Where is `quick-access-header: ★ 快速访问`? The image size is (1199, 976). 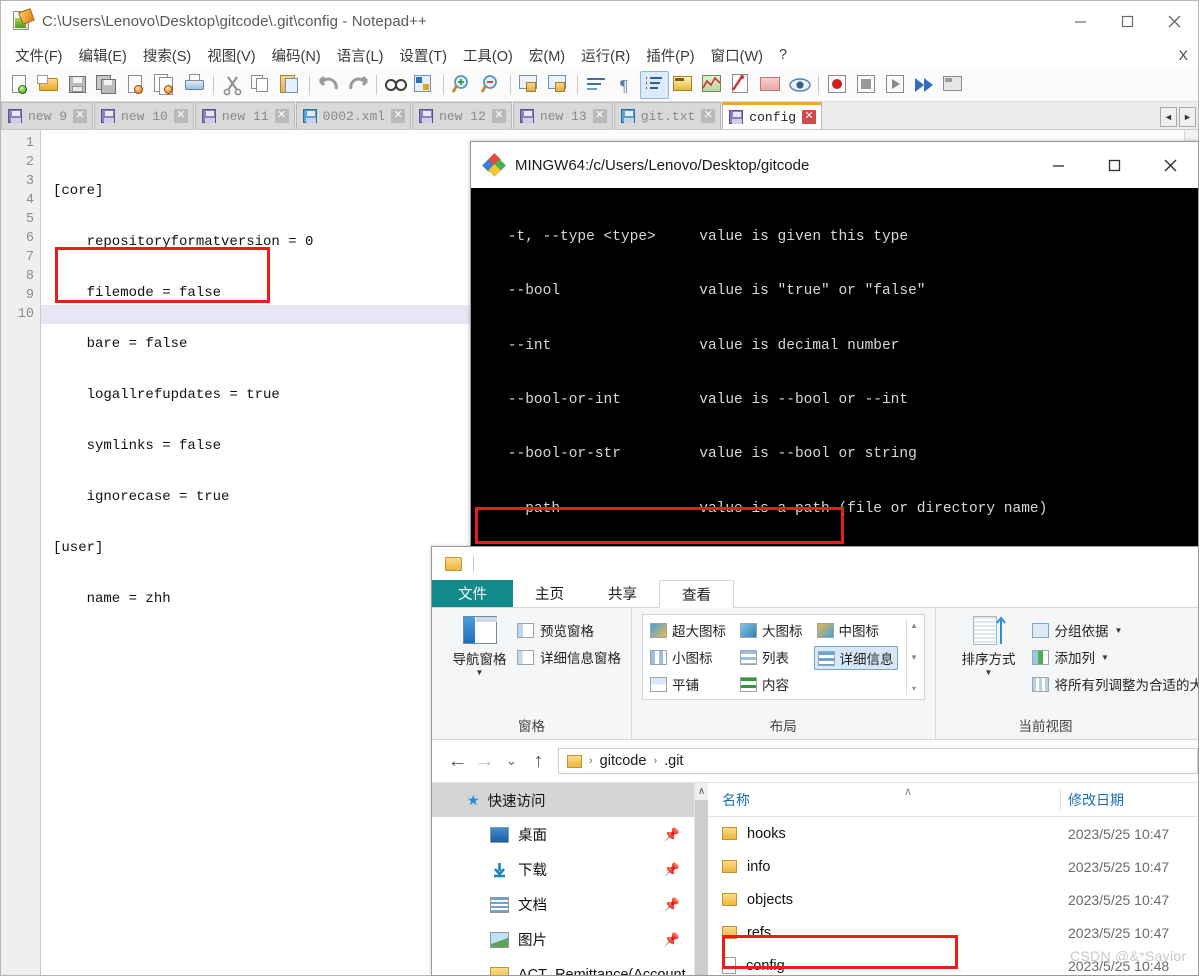
quick-access-header: ★ 快速访问 is located at coordinates (563, 800).